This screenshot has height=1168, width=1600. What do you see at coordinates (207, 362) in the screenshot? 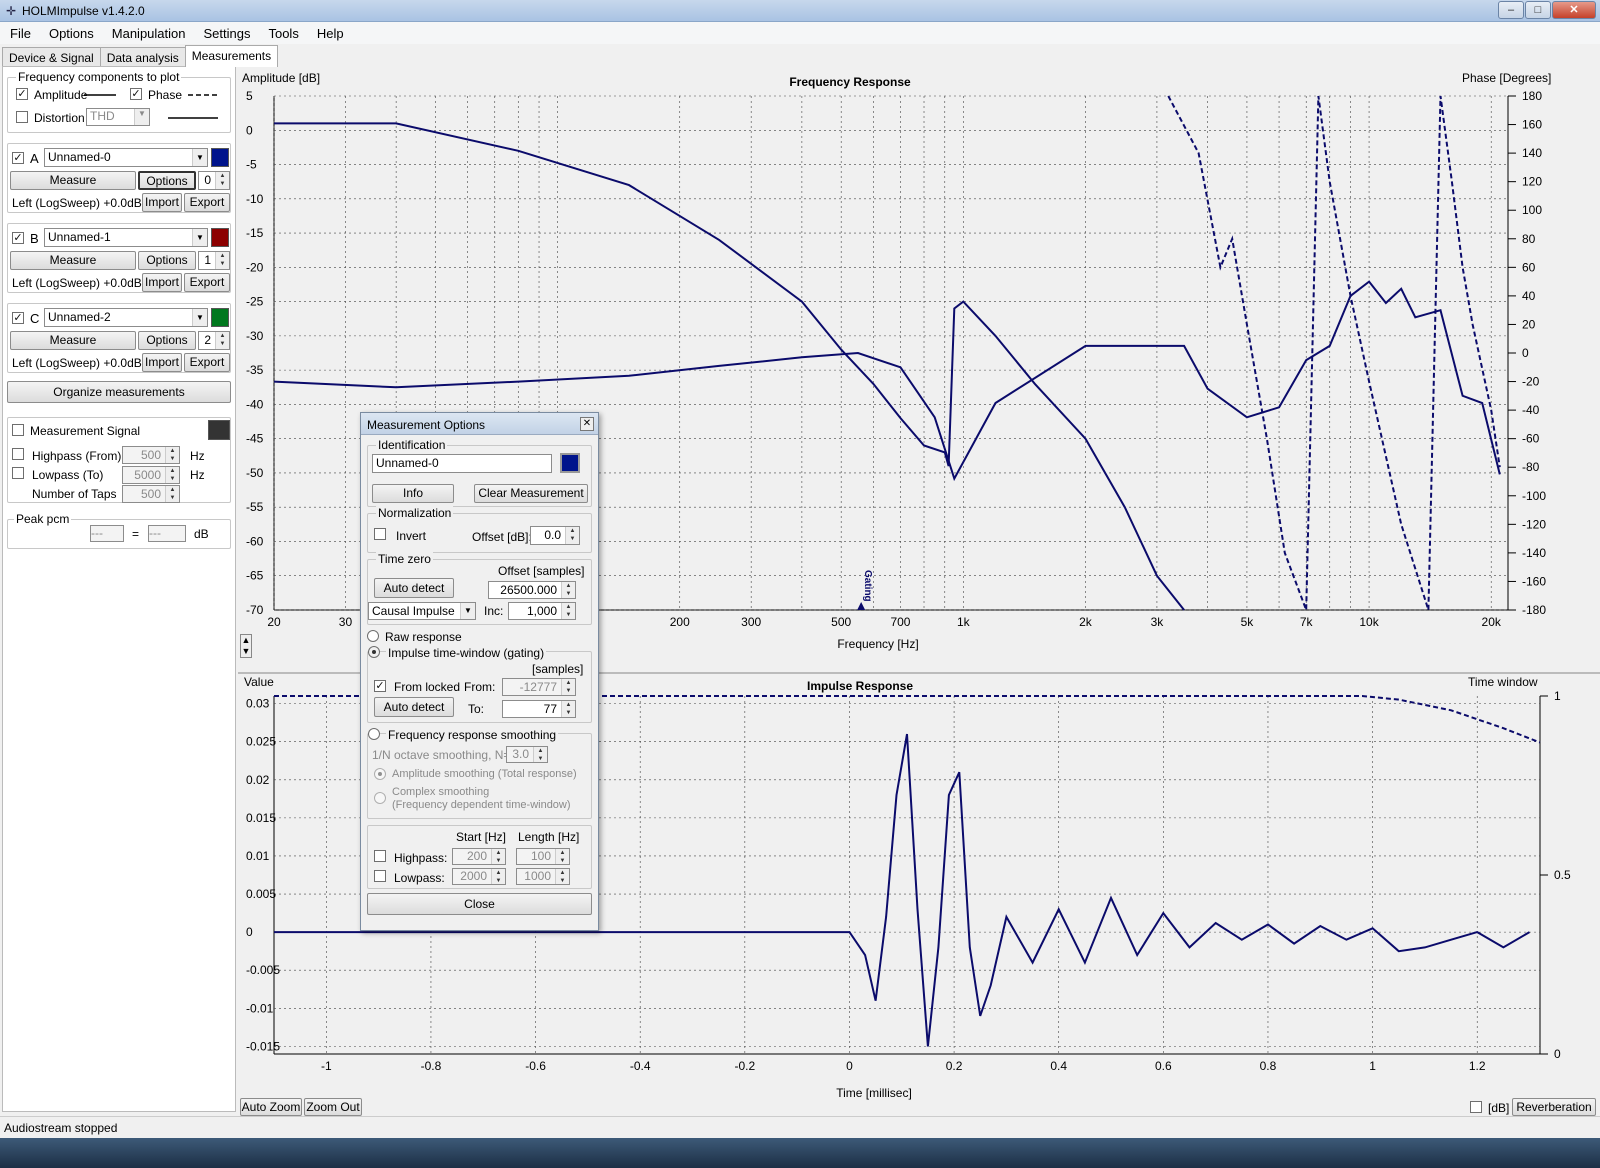
I see `export-c-button: Export` at bounding box center [207, 362].